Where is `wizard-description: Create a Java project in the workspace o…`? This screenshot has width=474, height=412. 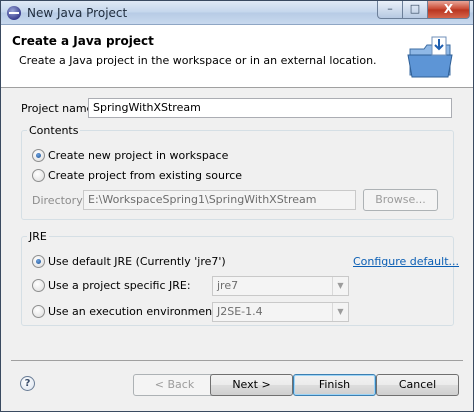 wizard-description: Create a Java project in the workspace o… is located at coordinates (198, 60).